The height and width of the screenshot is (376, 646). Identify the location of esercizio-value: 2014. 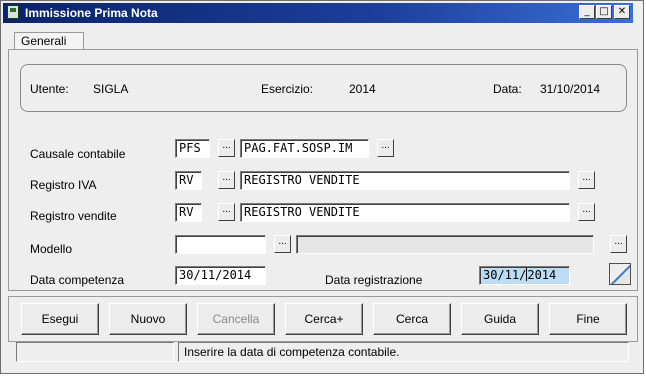
(362, 89).